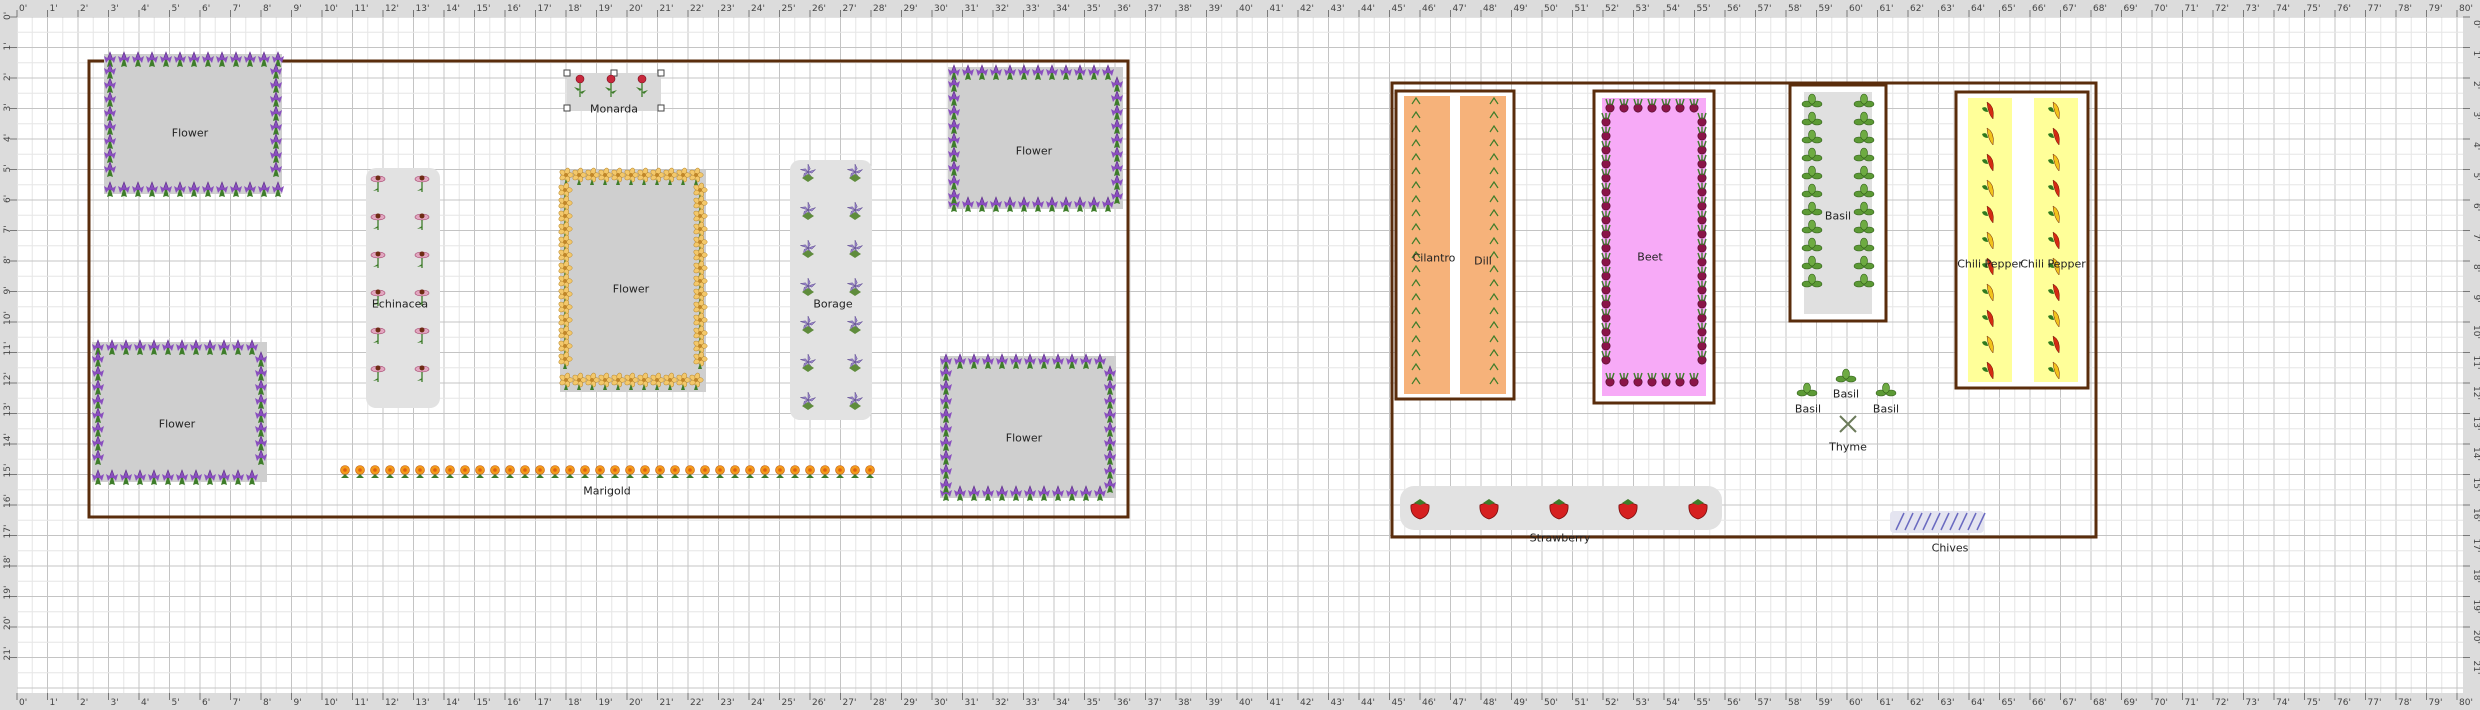 The image size is (2480, 710). Describe the element at coordinates (2475, 299) in the screenshot. I see `ruler-label-right: 9'` at that location.